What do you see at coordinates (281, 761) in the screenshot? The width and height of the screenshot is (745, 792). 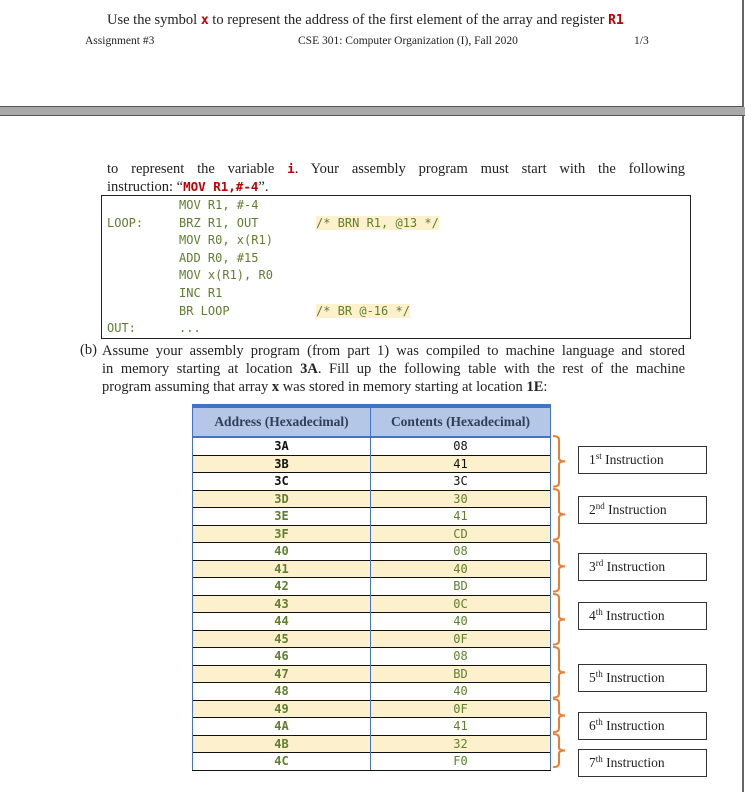 I see `address-cell: 4C` at bounding box center [281, 761].